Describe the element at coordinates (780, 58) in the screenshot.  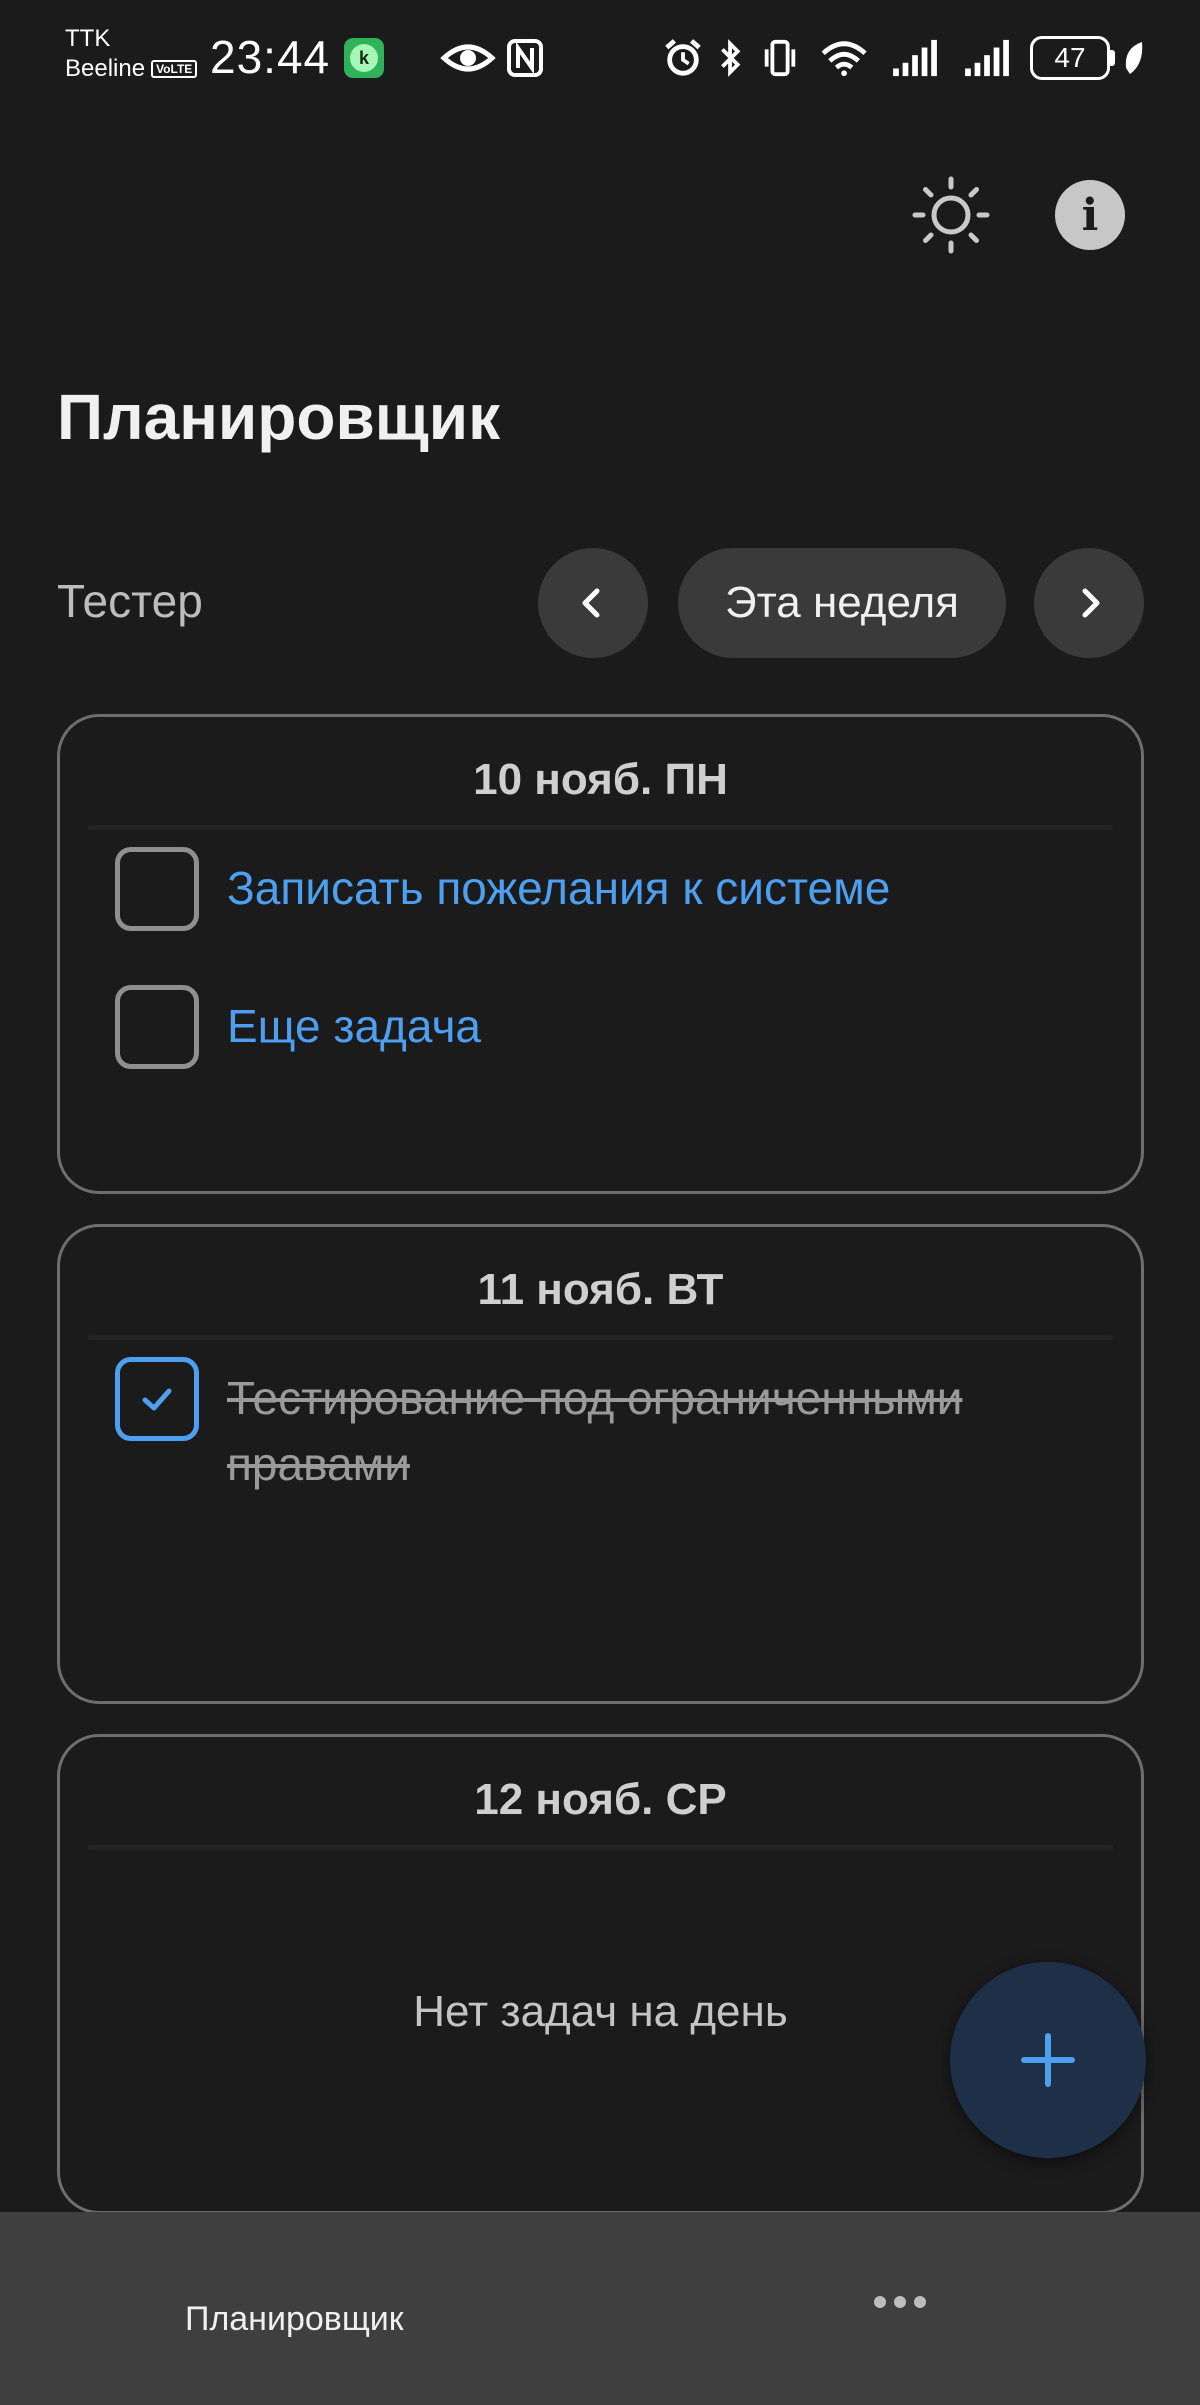
I see `vibrate-icon` at that location.